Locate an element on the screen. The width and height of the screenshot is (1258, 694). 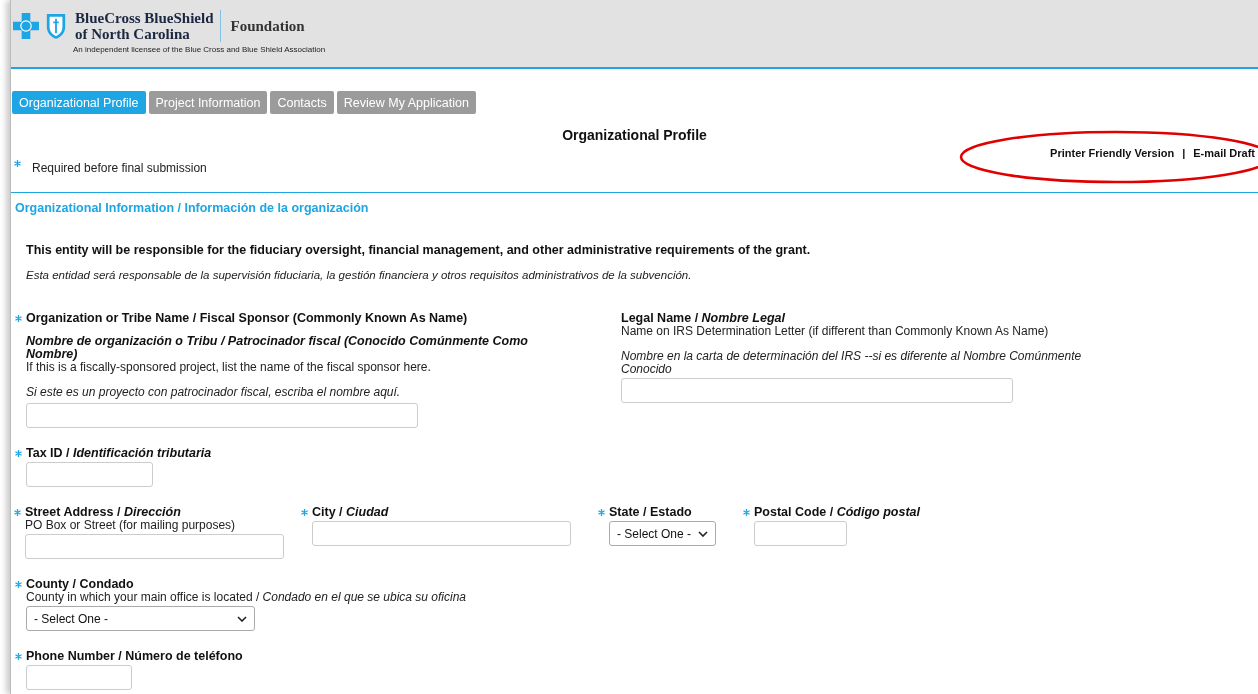
field-label: Organization or Tribe Name / Fiscal Sponsor (Commonly Known As Name) is located at coordinates (247, 318).